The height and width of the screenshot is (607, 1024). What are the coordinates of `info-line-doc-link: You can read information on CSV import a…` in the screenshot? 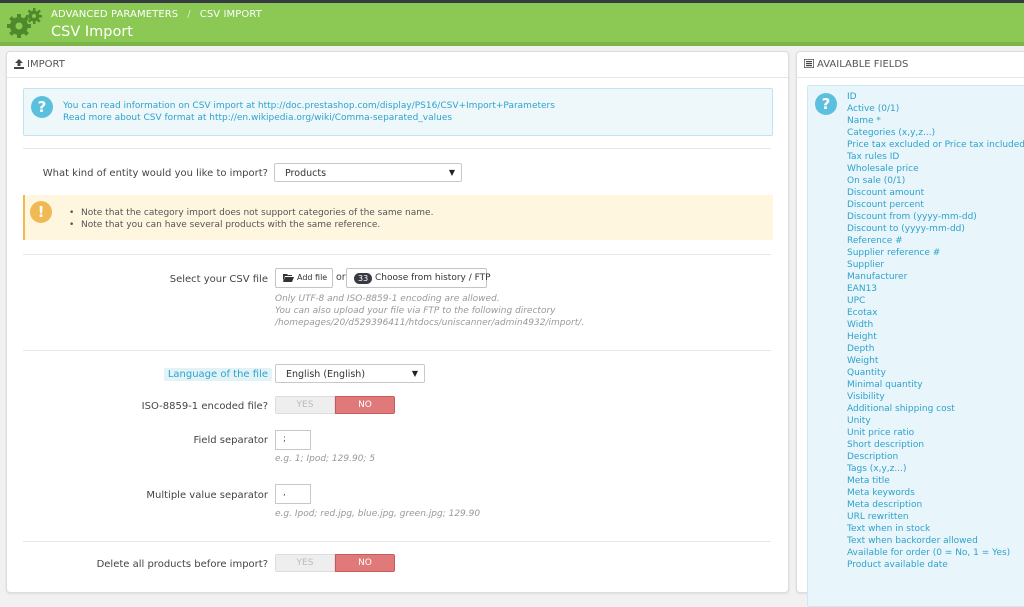 It's located at (309, 106).